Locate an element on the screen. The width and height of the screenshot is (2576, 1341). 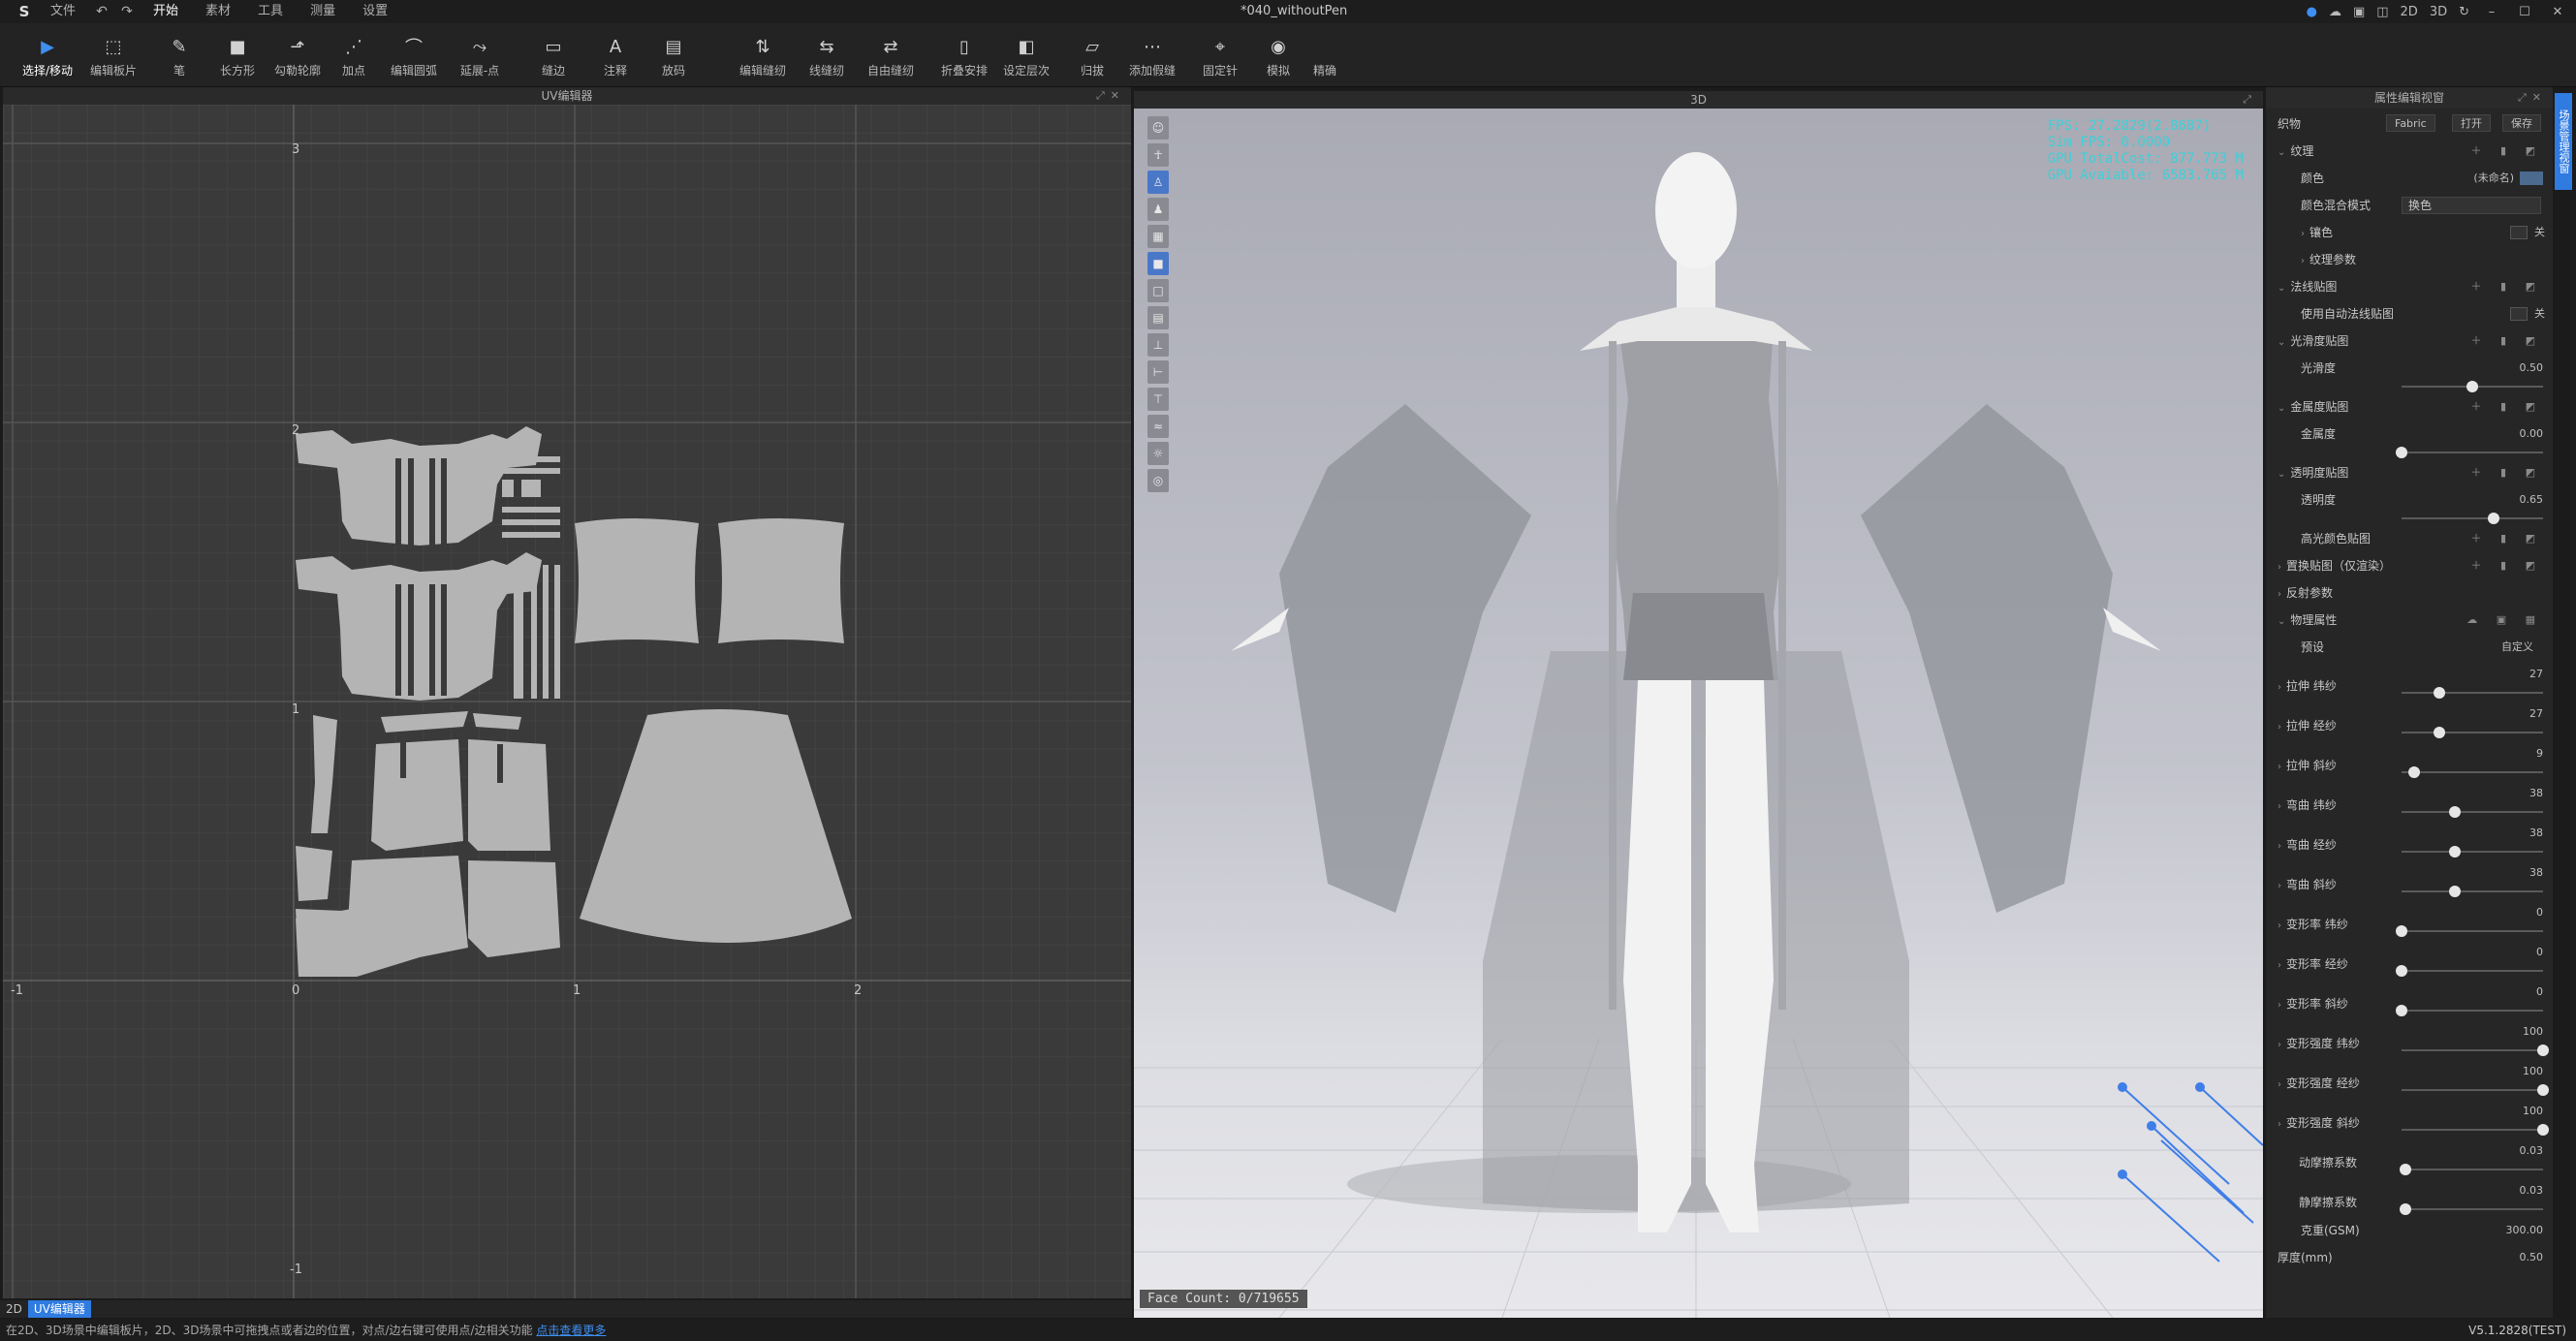
wind-arrows is located at coordinates (2190, 1172).